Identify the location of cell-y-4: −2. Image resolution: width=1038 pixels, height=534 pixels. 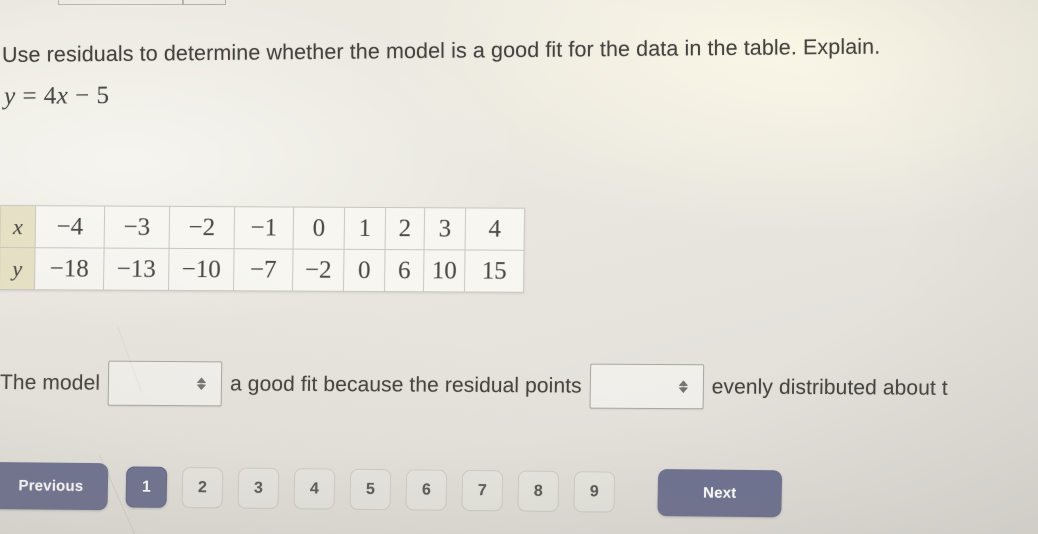
(318, 270).